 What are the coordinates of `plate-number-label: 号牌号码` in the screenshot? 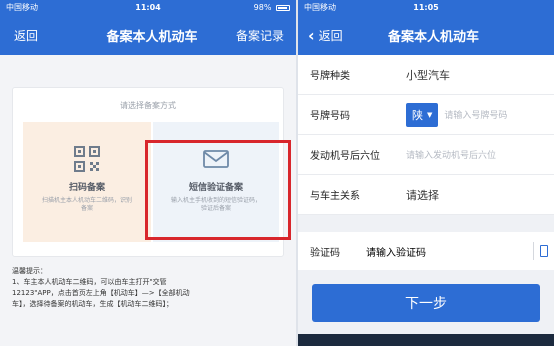 It's located at (330, 116).